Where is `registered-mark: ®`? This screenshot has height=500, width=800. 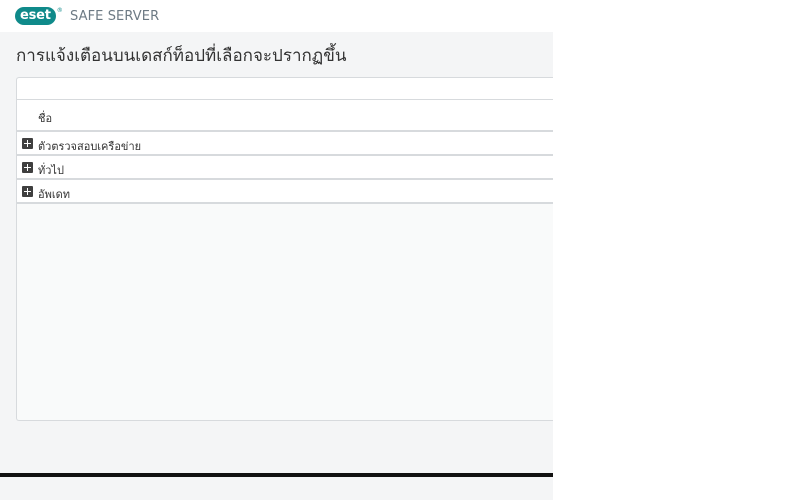 registered-mark: ® is located at coordinates (59, 10).